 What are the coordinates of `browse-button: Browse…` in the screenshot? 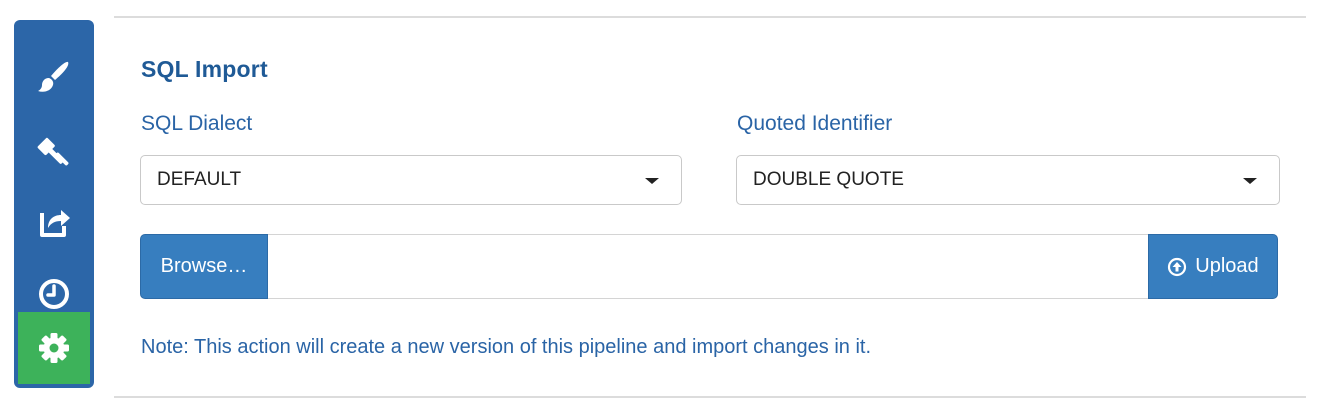 It's located at (204, 266).